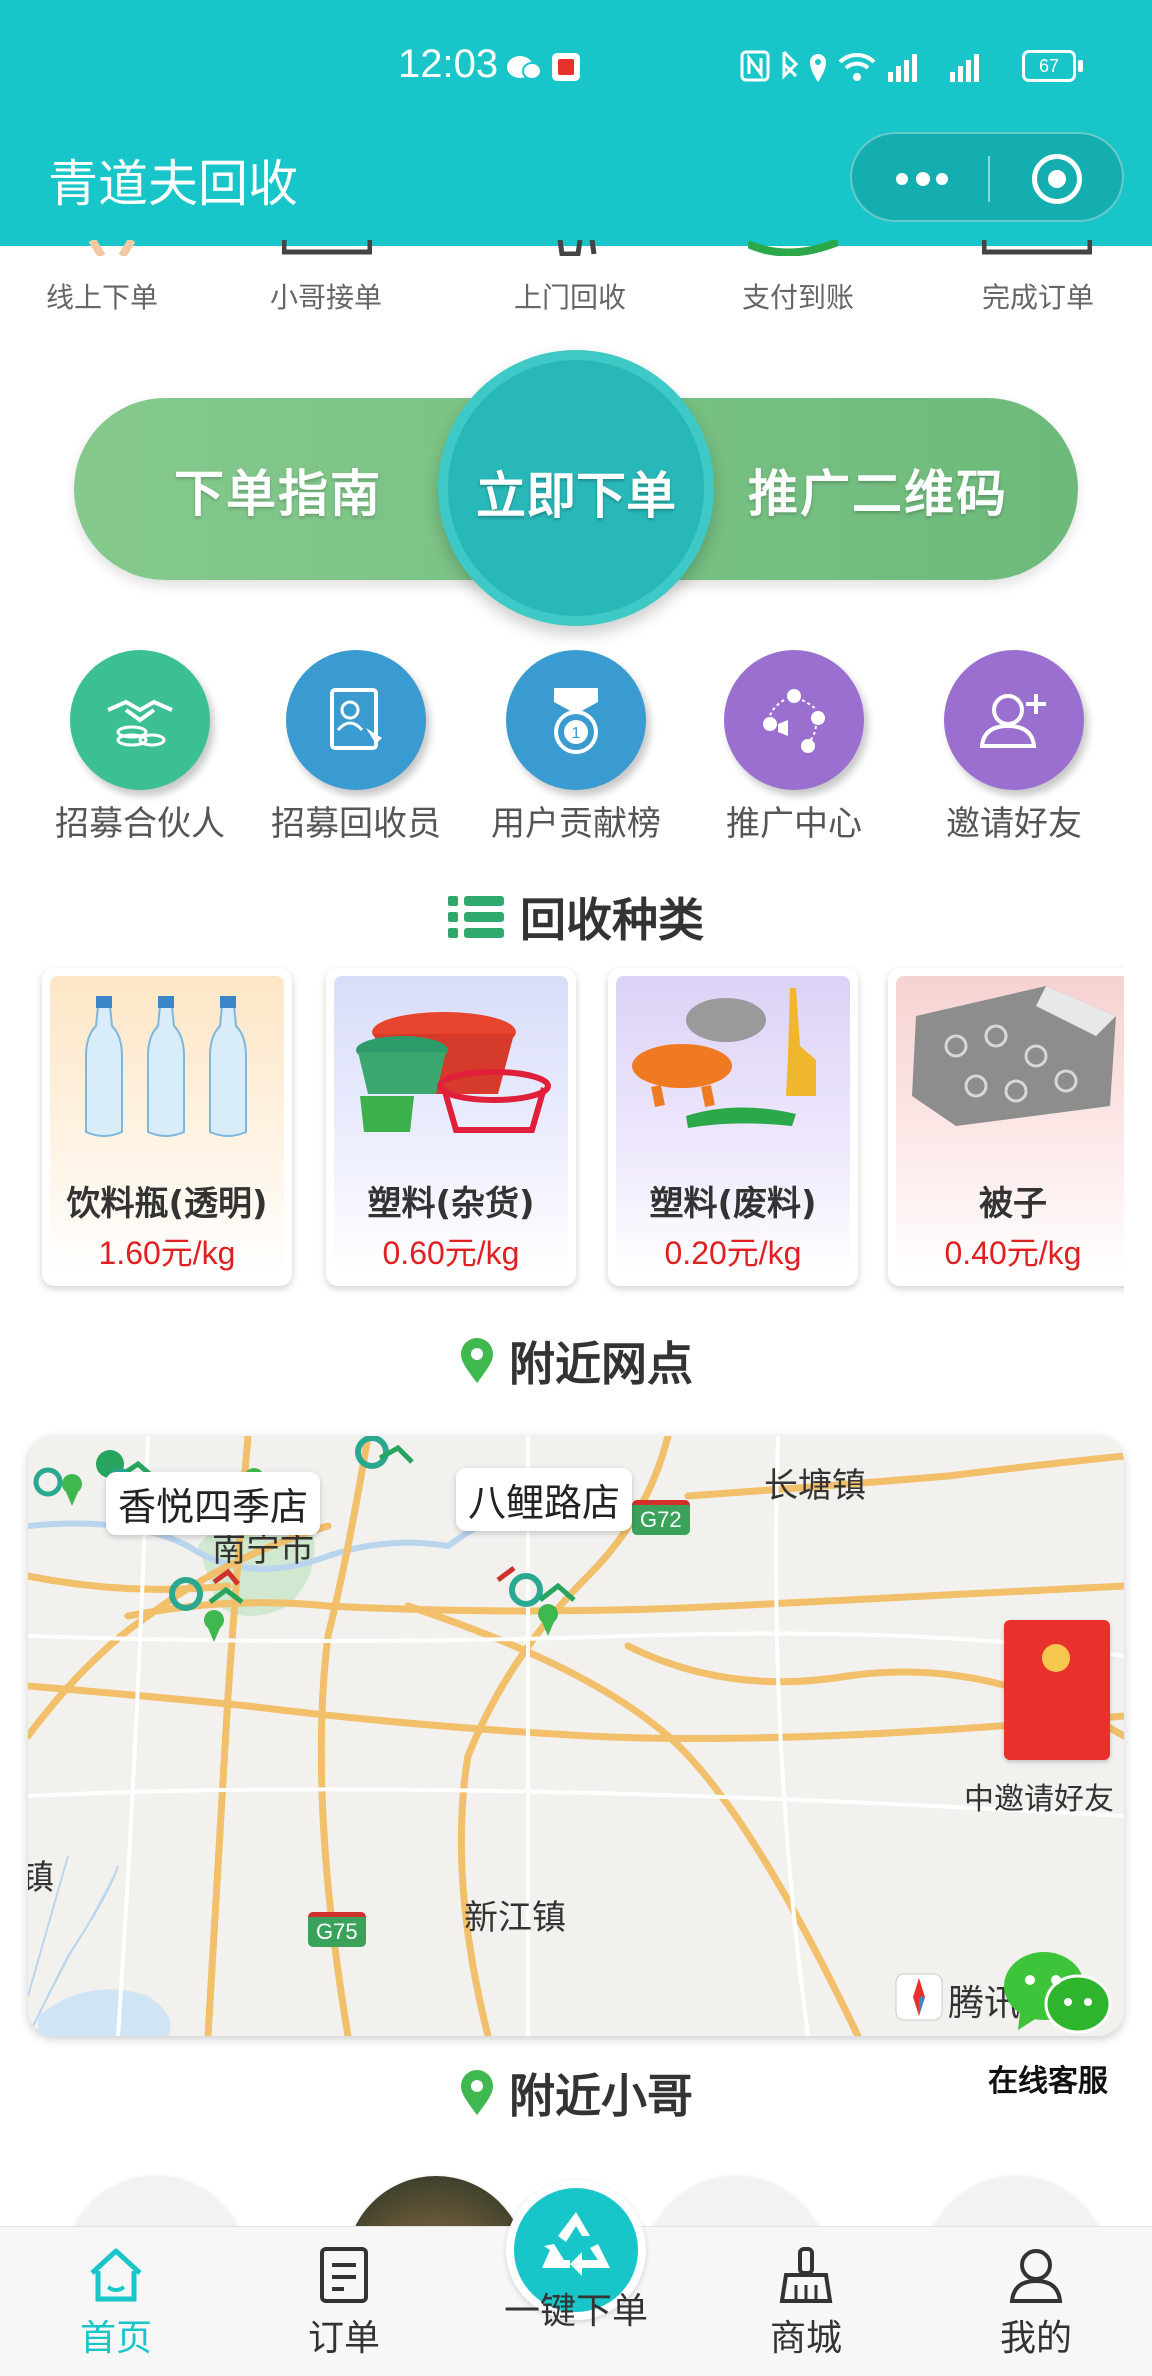  Describe the element at coordinates (116, 2275) in the screenshot. I see `home-icon` at that location.